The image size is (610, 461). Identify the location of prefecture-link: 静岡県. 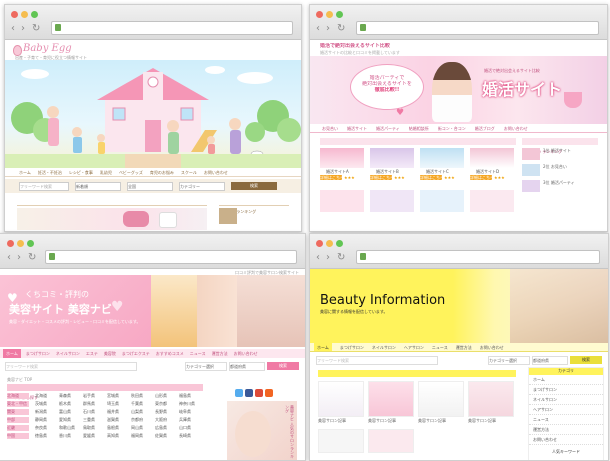
(47, 421).